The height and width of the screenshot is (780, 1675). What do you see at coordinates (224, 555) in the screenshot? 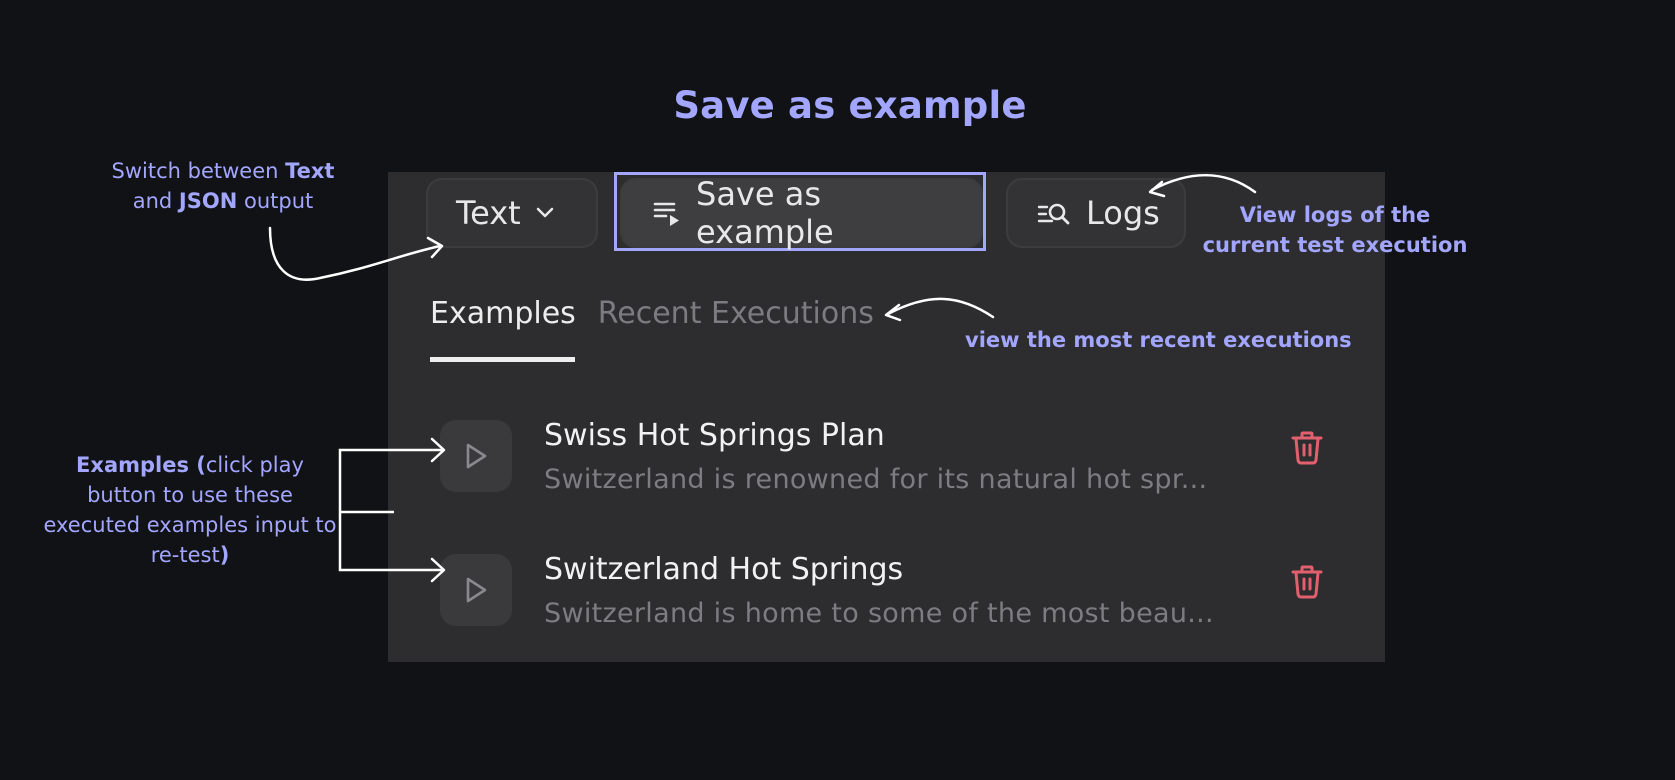
I see `annotation-close-paren: )` at bounding box center [224, 555].